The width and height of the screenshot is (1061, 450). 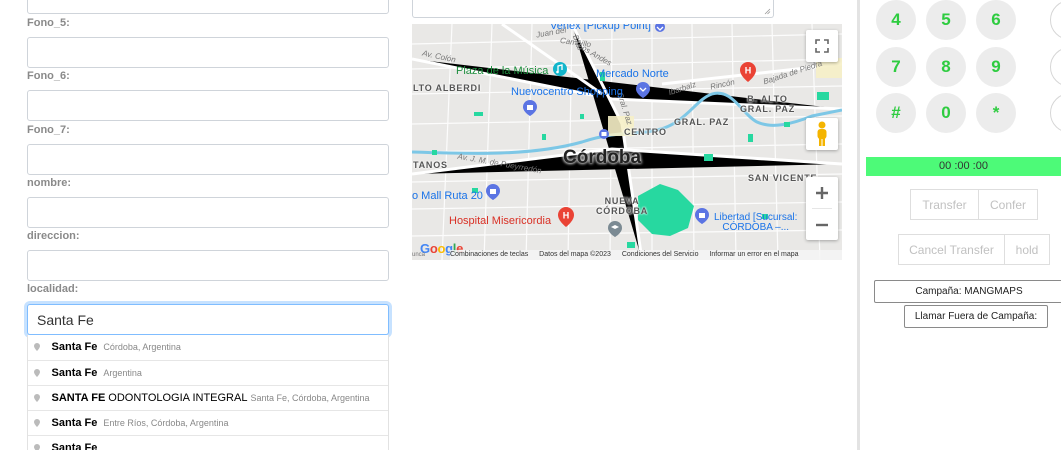 I want to click on campaign-button: Campaña: MANGMAPS, so click(x=967, y=291).